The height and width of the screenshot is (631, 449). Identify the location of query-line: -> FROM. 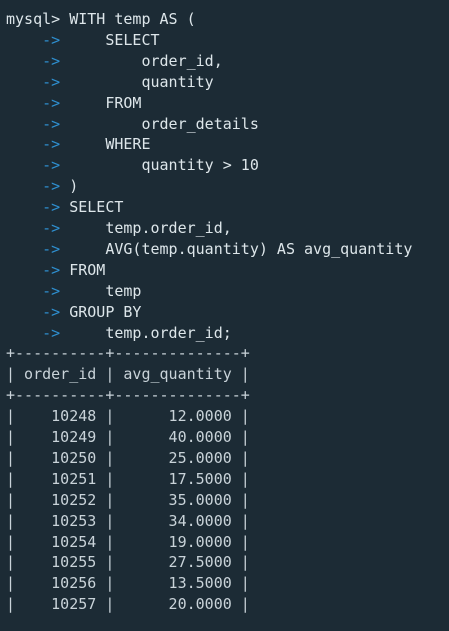
(73, 103).